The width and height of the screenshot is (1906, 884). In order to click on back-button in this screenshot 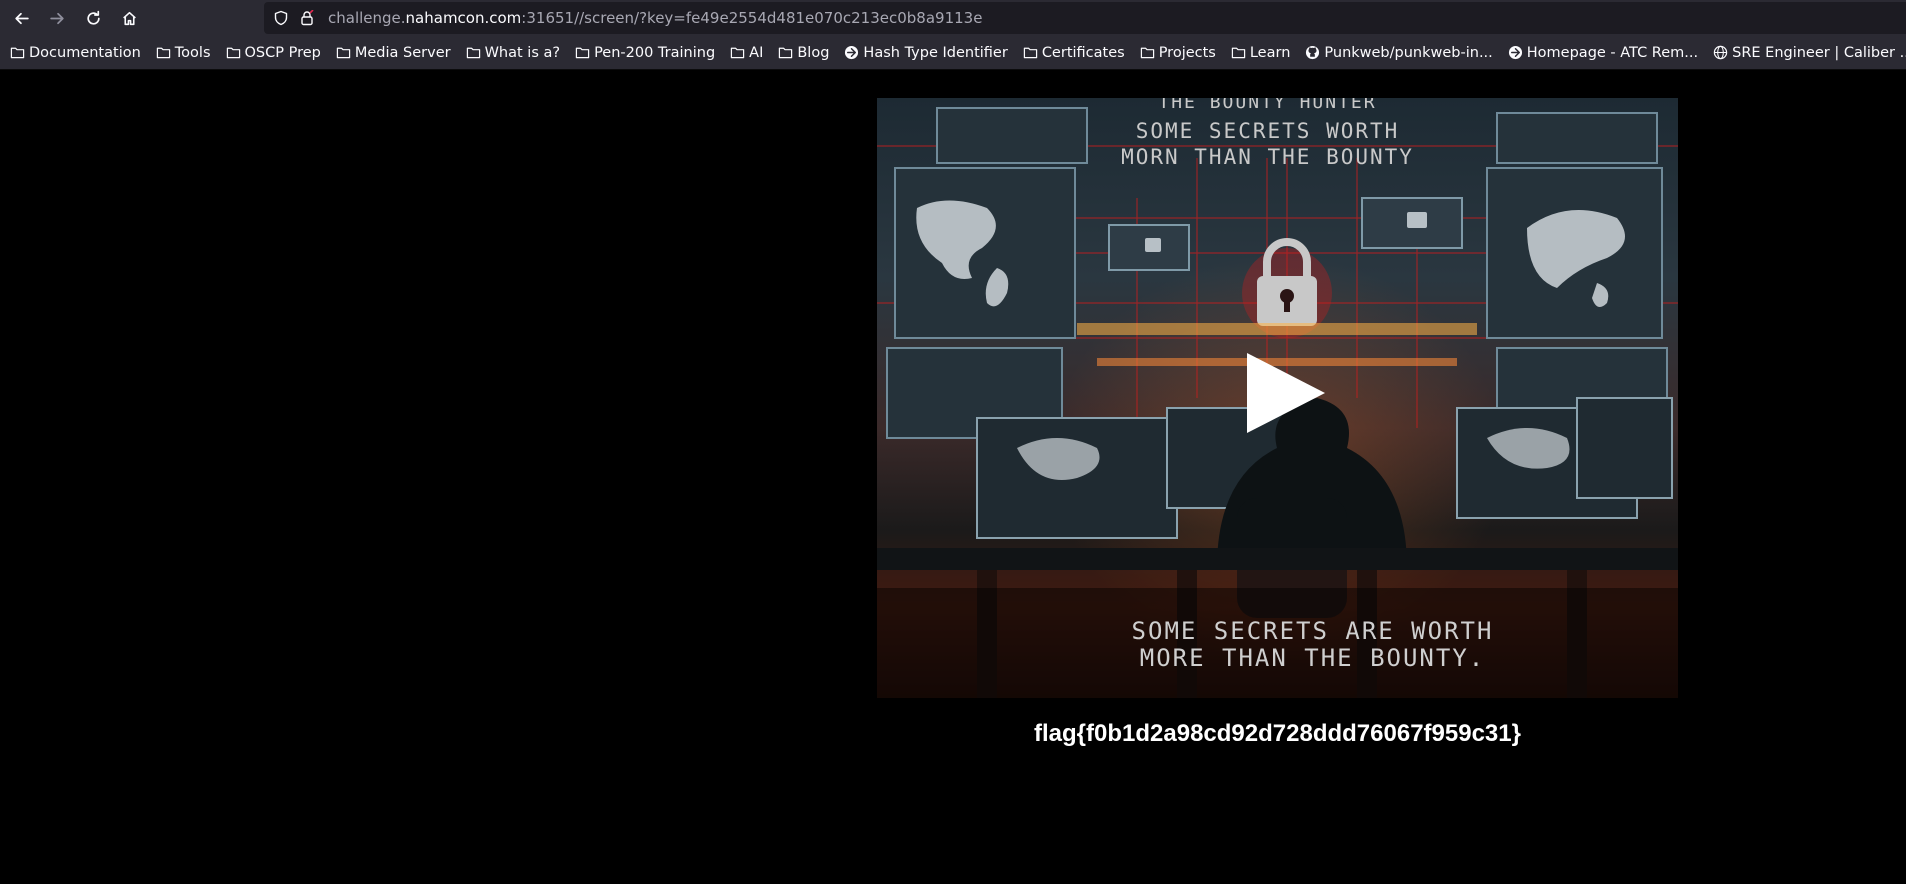, I will do `click(21, 18)`.